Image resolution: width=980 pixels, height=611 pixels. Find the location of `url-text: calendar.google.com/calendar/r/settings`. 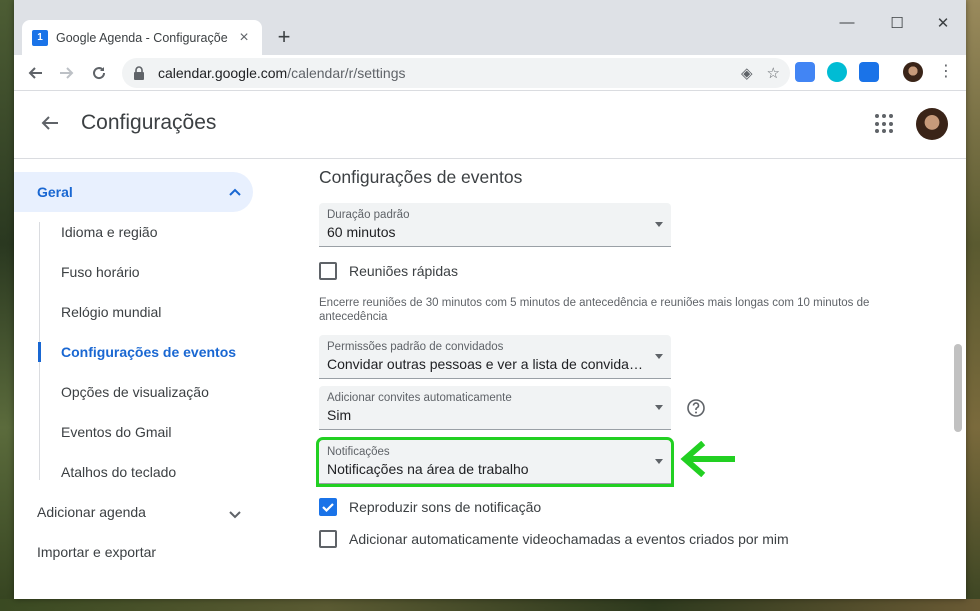

url-text: calendar.google.com/calendar/r/settings is located at coordinates (282, 73).